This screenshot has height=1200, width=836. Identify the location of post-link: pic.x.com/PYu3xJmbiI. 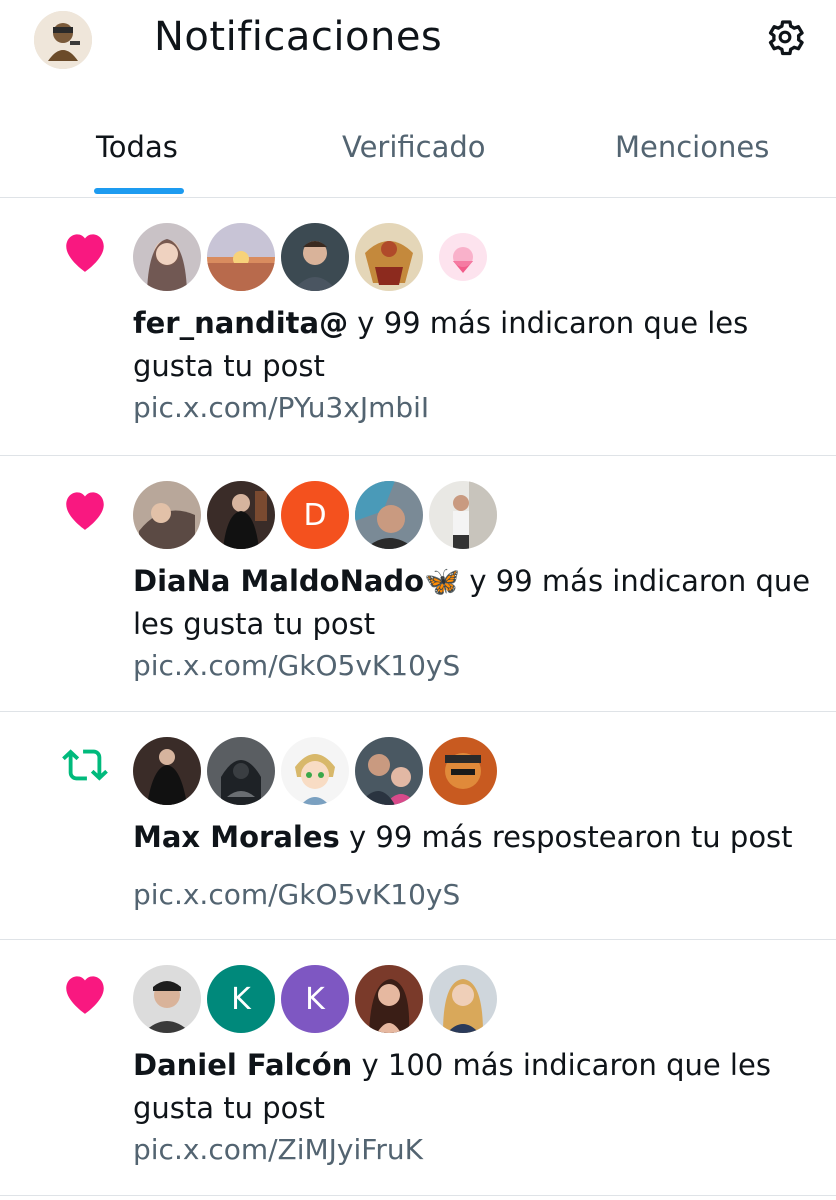
(281, 407).